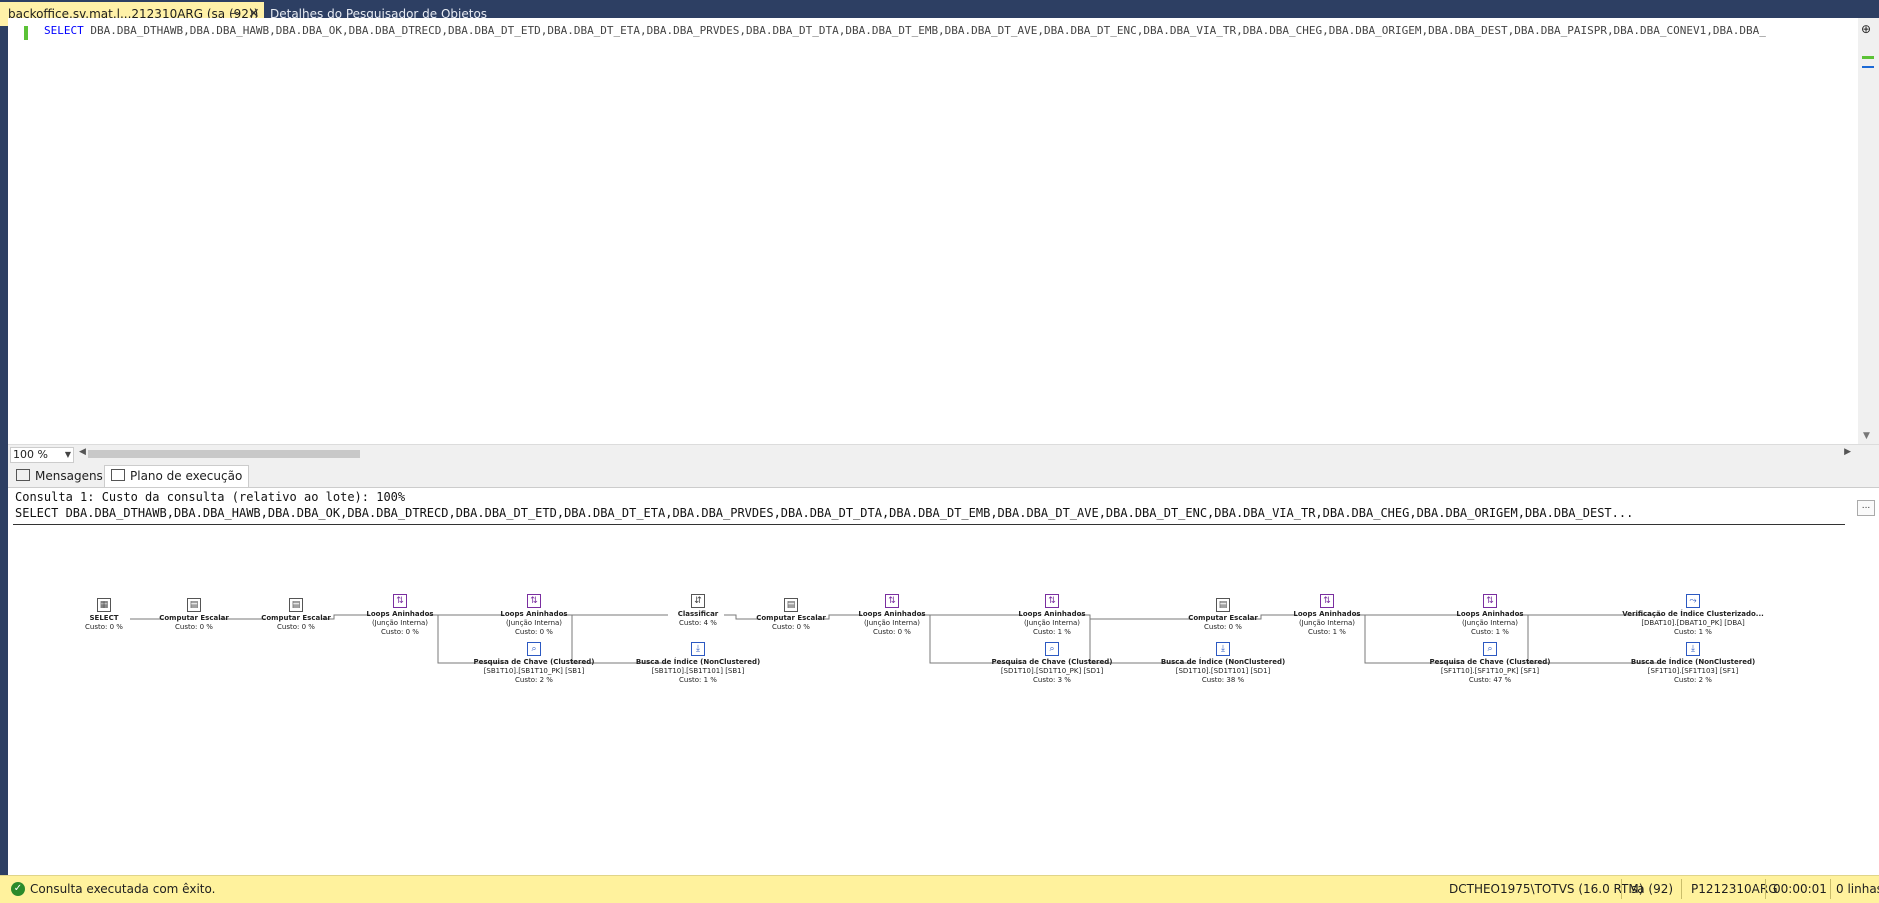 The image size is (1879, 903). What do you see at coordinates (698, 671) in the screenshot?
I see `plan-node-detail: [SB1T10].[SB1T101] [SB1]` at bounding box center [698, 671].